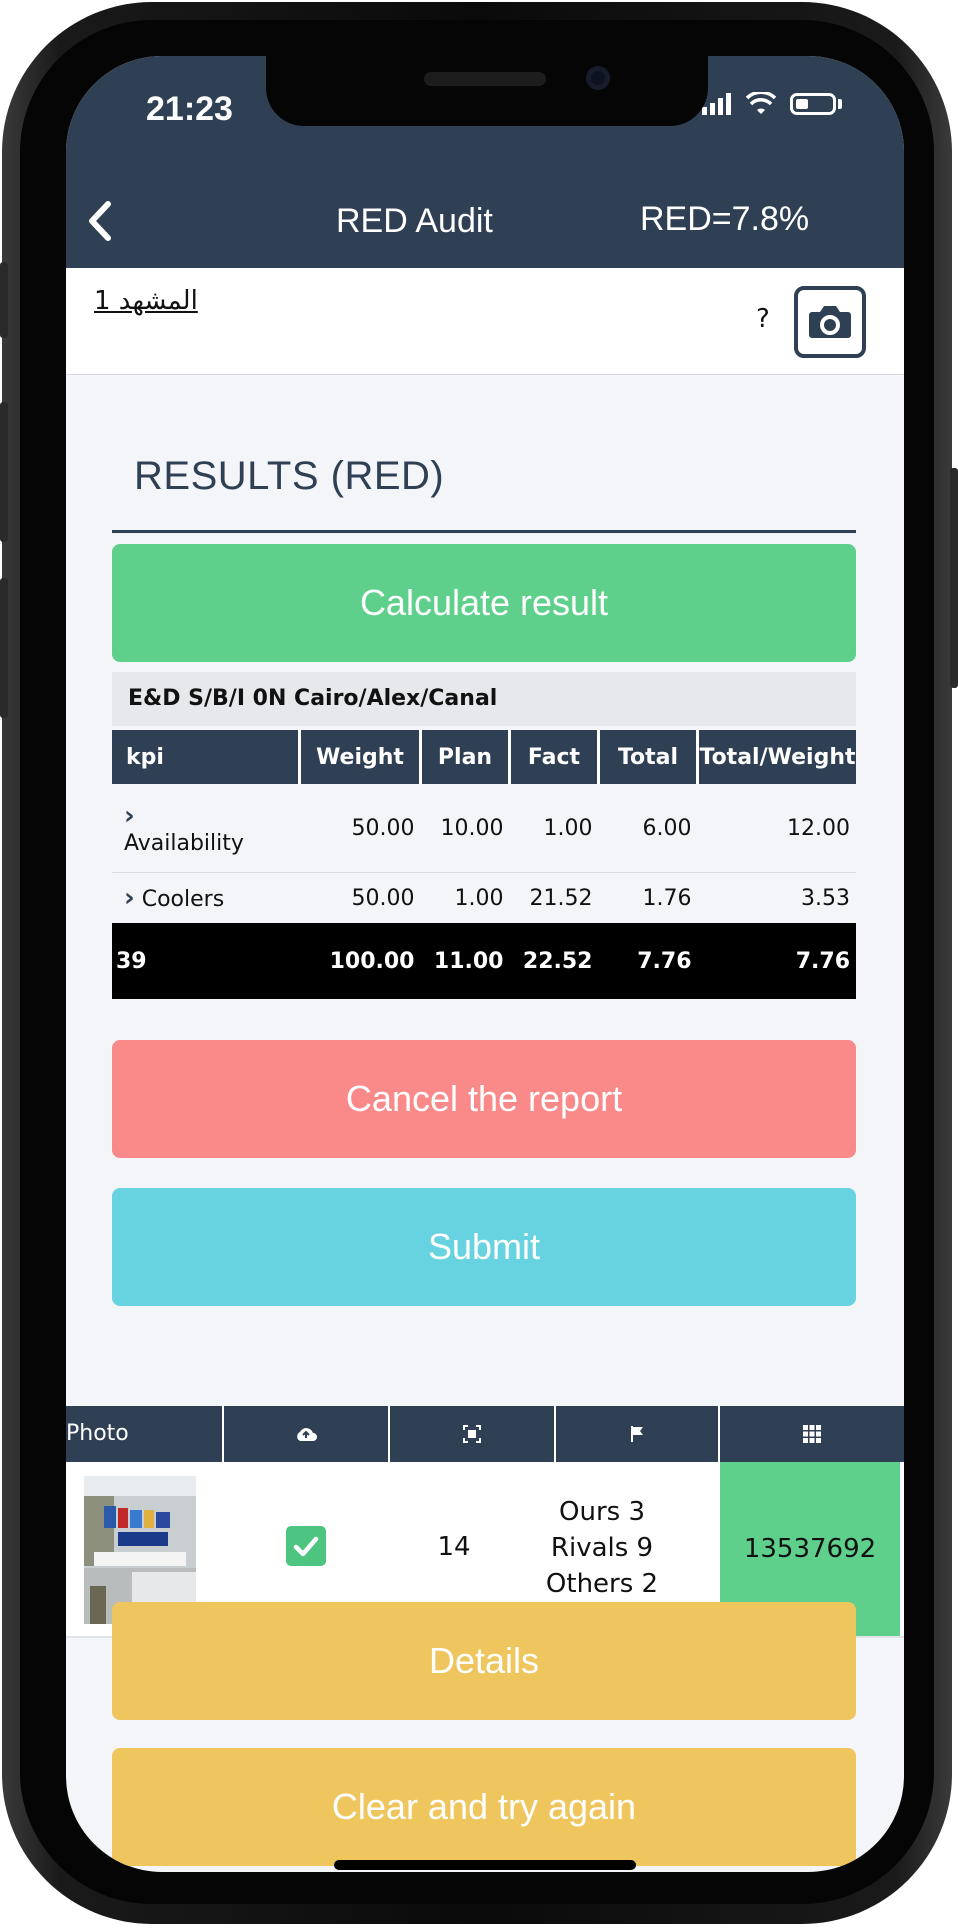 This screenshot has height=1928, width=958. I want to click on cancel-report-button: Cancel the report, so click(484, 1099).